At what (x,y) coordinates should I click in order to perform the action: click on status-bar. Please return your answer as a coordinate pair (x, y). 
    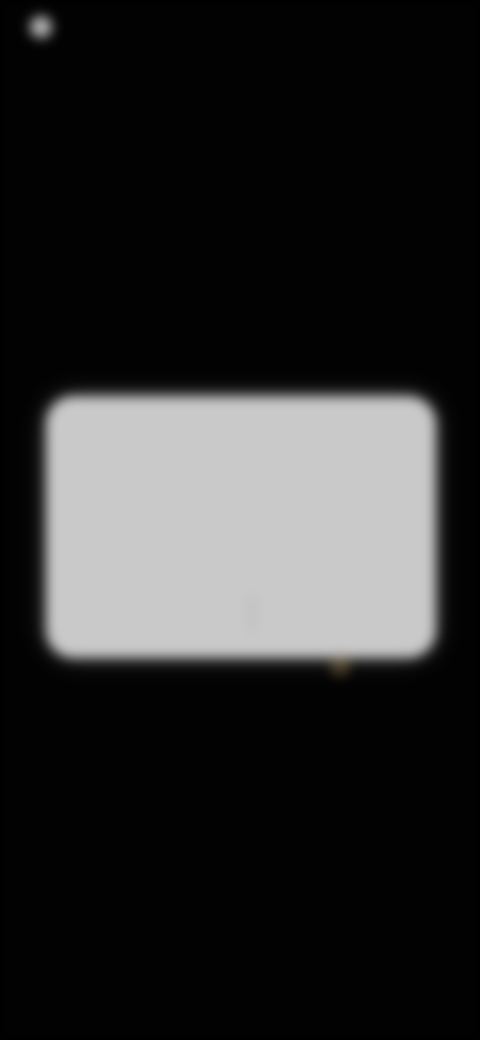
    Looking at the image, I should click on (240, 30).